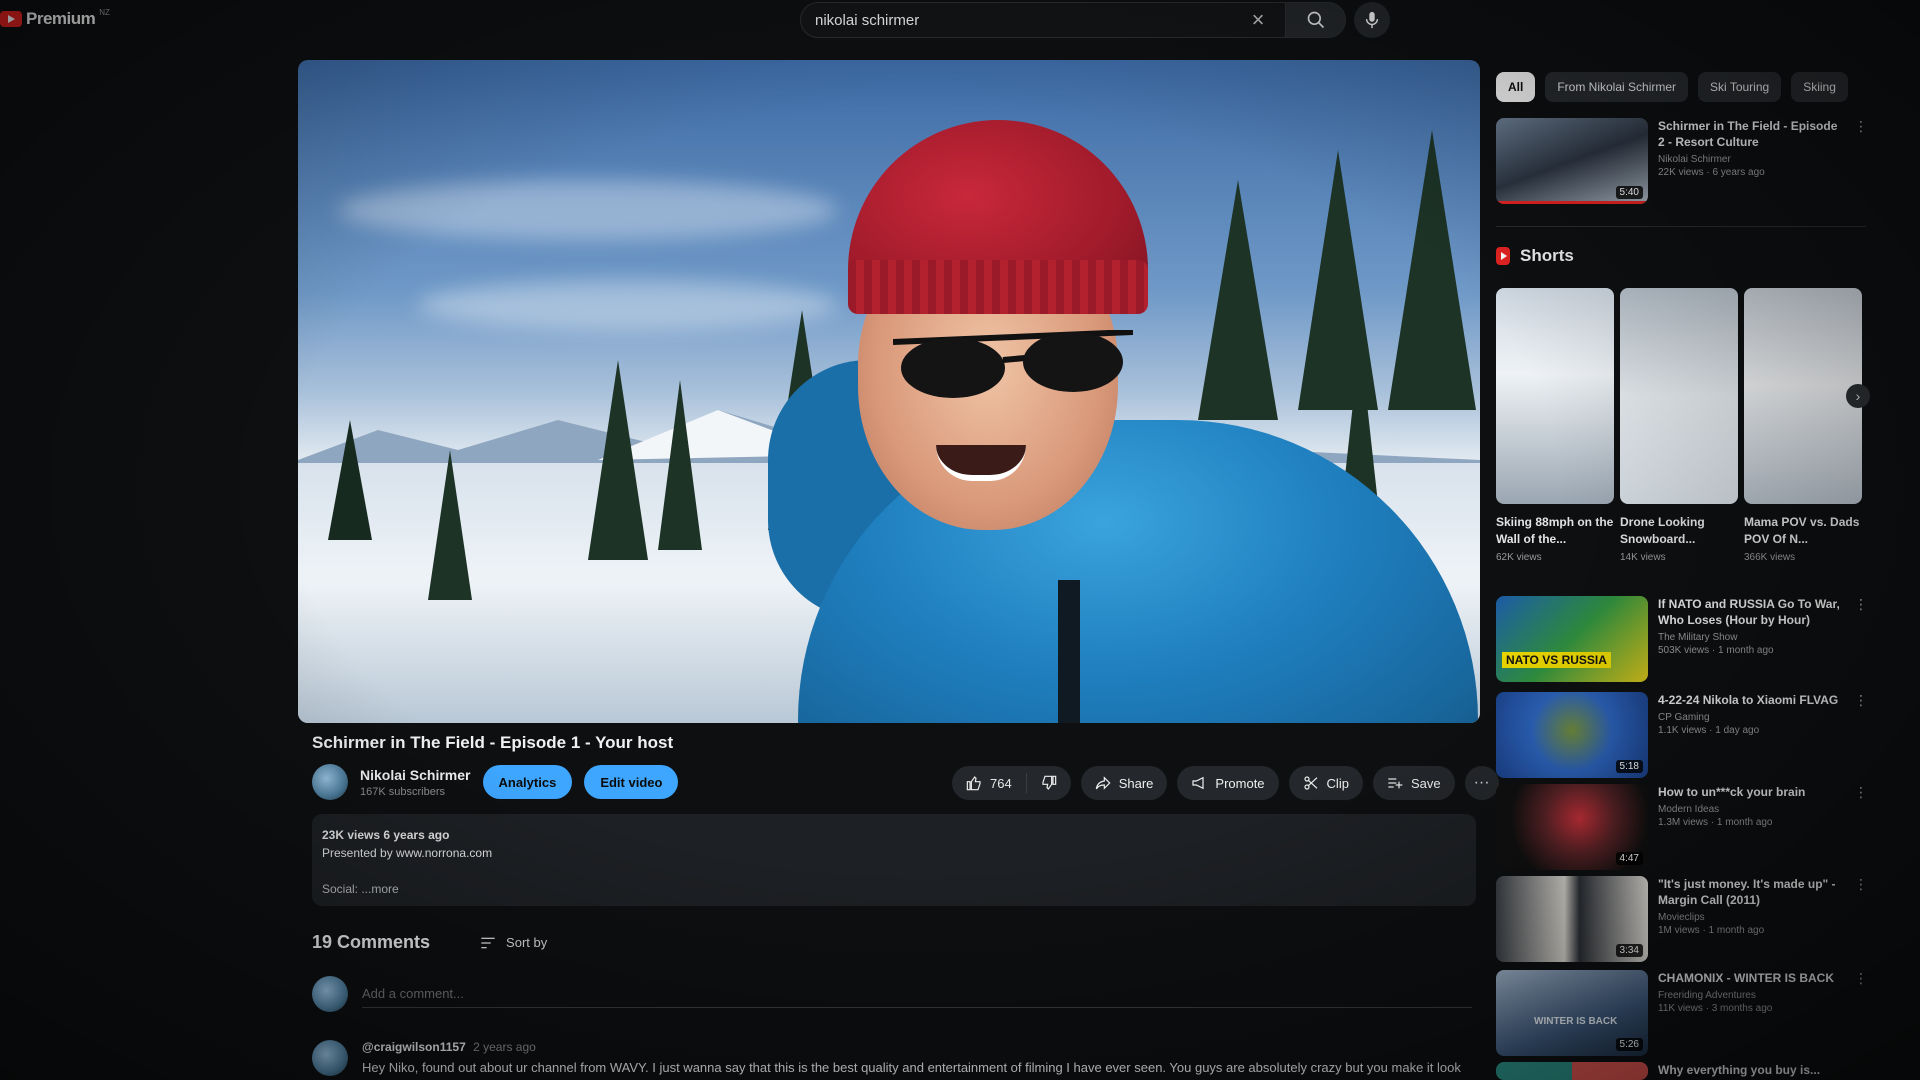 The image size is (1920, 1080). Describe the element at coordinates (922, 1047) in the screenshot. I see `comment-author-line: @craigwilson1157 2 years ago` at that location.